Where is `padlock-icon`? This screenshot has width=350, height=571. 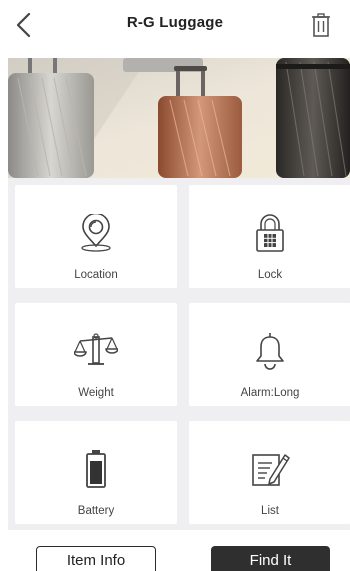
padlock-icon is located at coordinates (270, 233).